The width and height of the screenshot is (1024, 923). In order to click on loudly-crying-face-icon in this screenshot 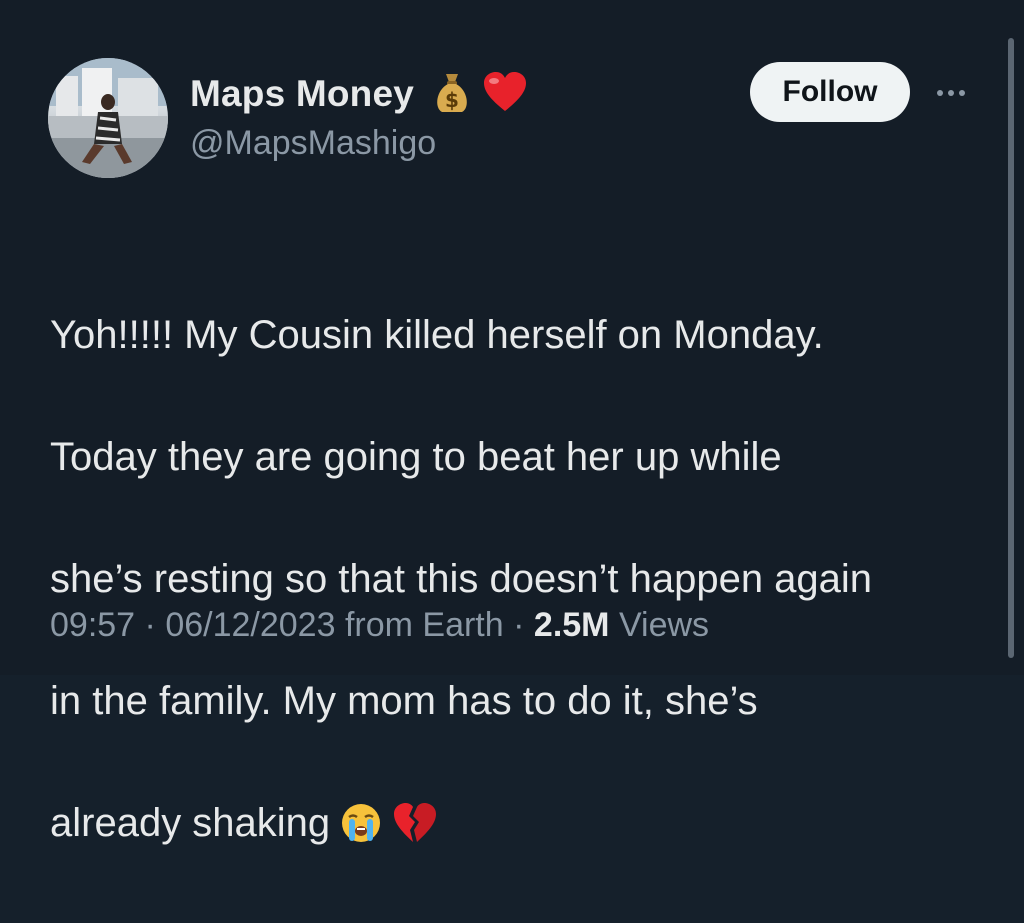, I will do `click(361, 831)`.